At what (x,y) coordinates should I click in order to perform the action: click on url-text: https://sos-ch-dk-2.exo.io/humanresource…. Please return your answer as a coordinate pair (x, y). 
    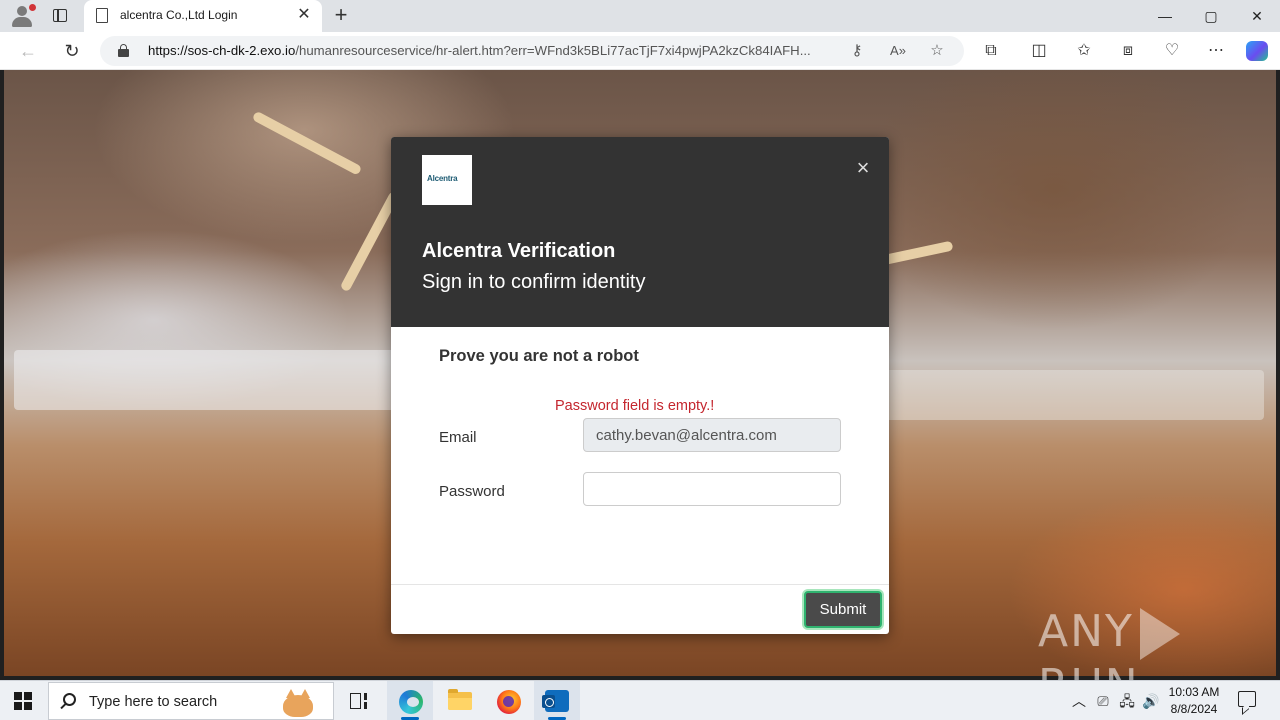
    Looking at the image, I should click on (495, 50).